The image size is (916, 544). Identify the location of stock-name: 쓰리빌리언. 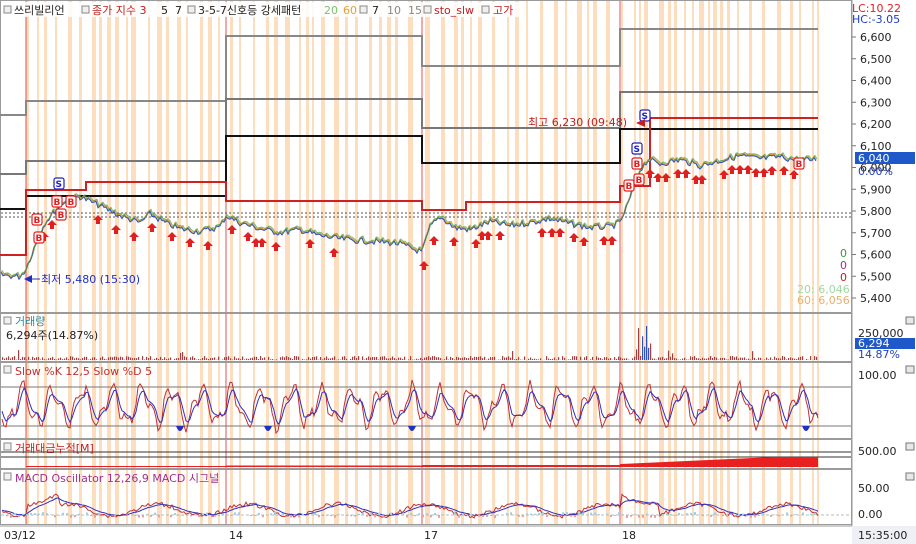
(39, 10).